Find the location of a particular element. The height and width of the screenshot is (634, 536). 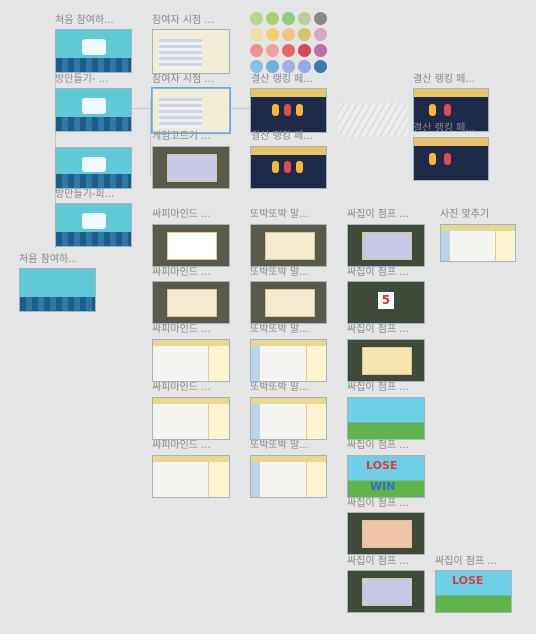

frame-thumbnail-room-create is located at coordinates (93, 110).